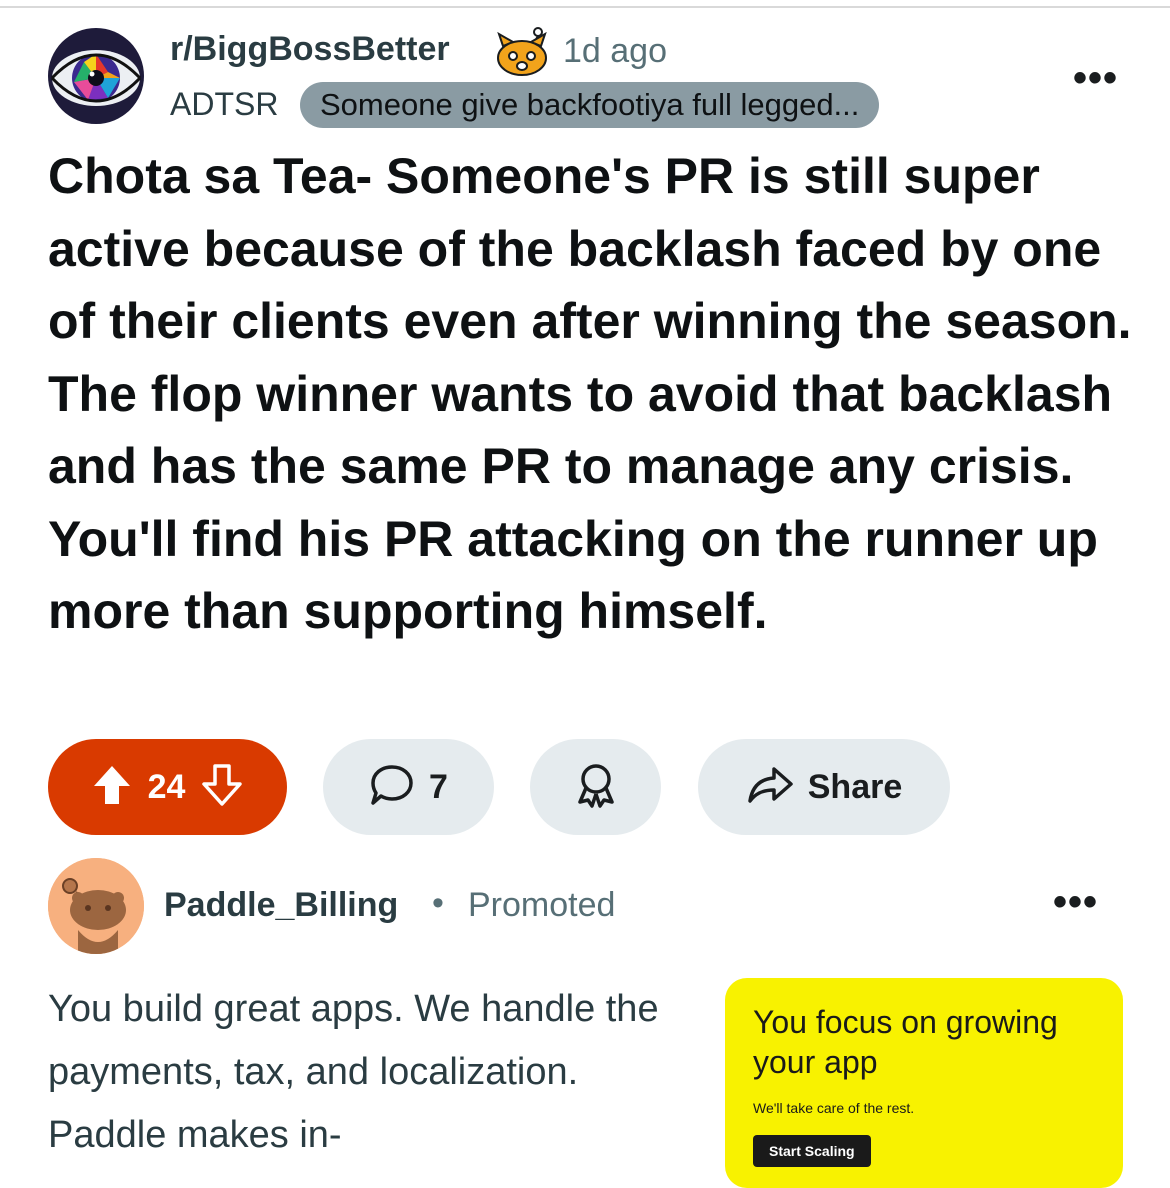 This screenshot has height=1188, width=1170. I want to click on speech-bubble-icon, so click(392, 787).